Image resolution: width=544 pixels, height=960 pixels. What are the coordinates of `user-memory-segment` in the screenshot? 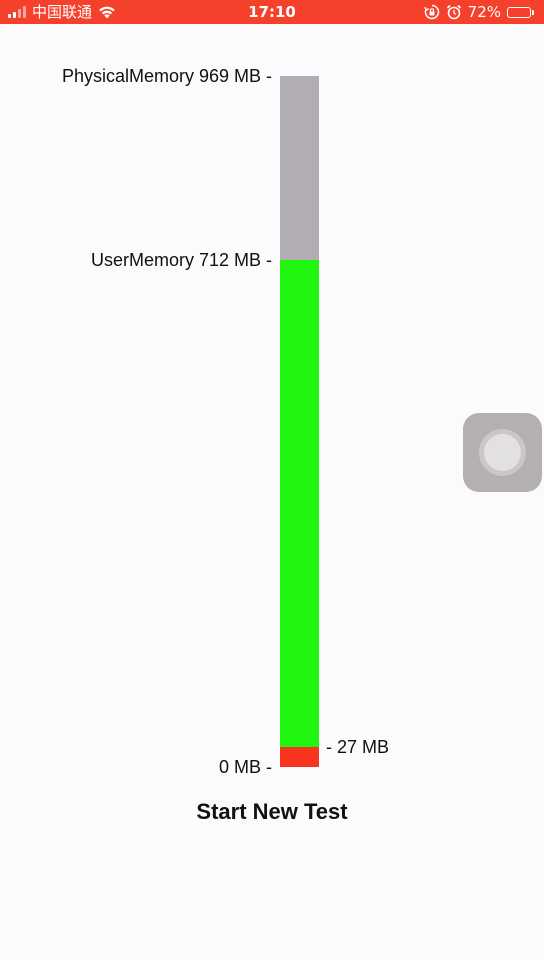 It's located at (299, 503).